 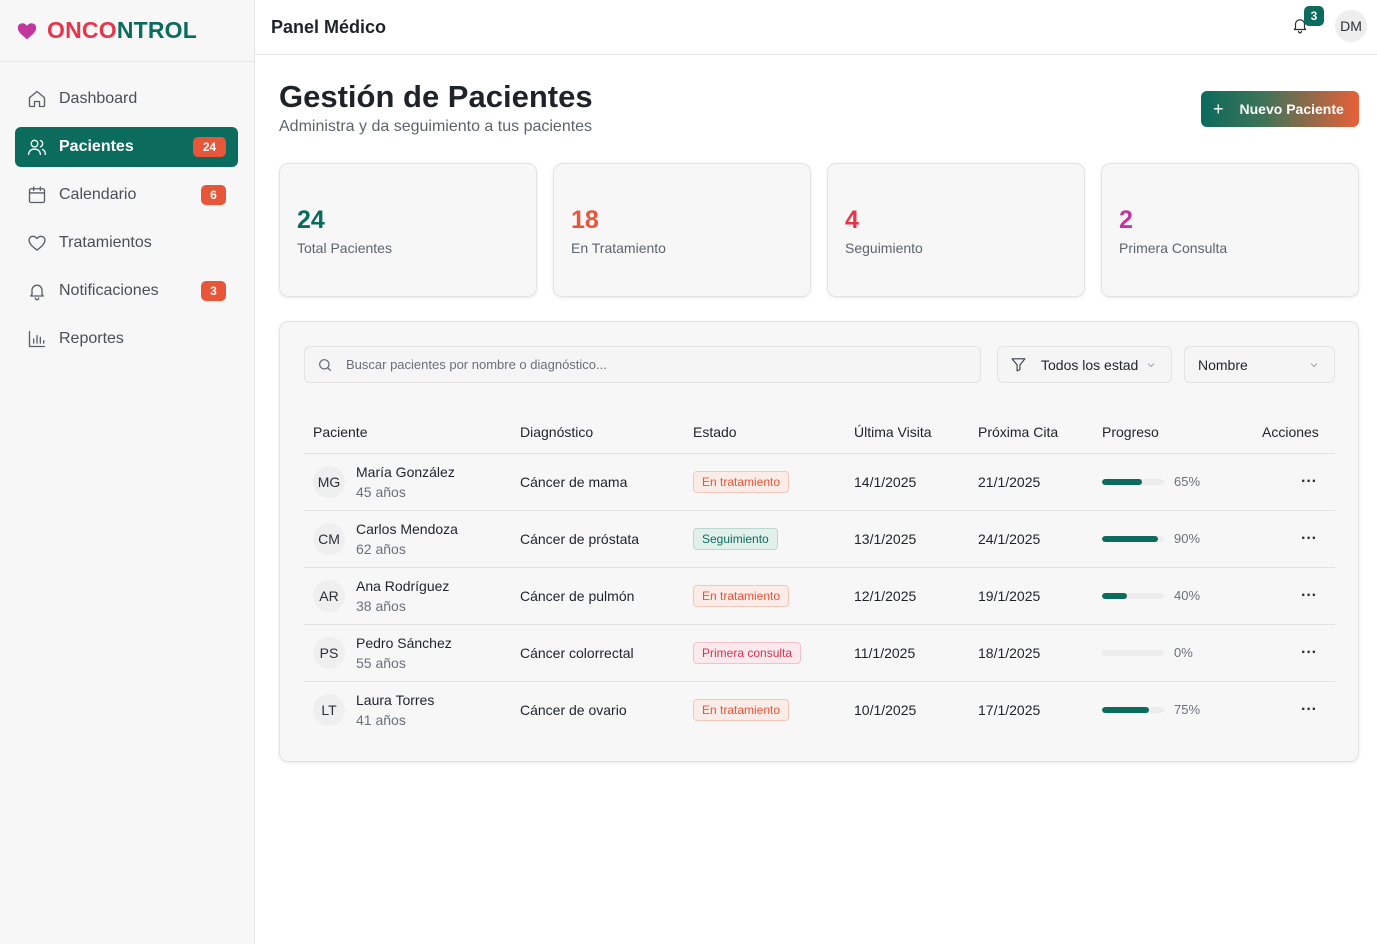 What do you see at coordinates (1177, 595) in the screenshot?
I see `progress-indicator: 40%` at bounding box center [1177, 595].